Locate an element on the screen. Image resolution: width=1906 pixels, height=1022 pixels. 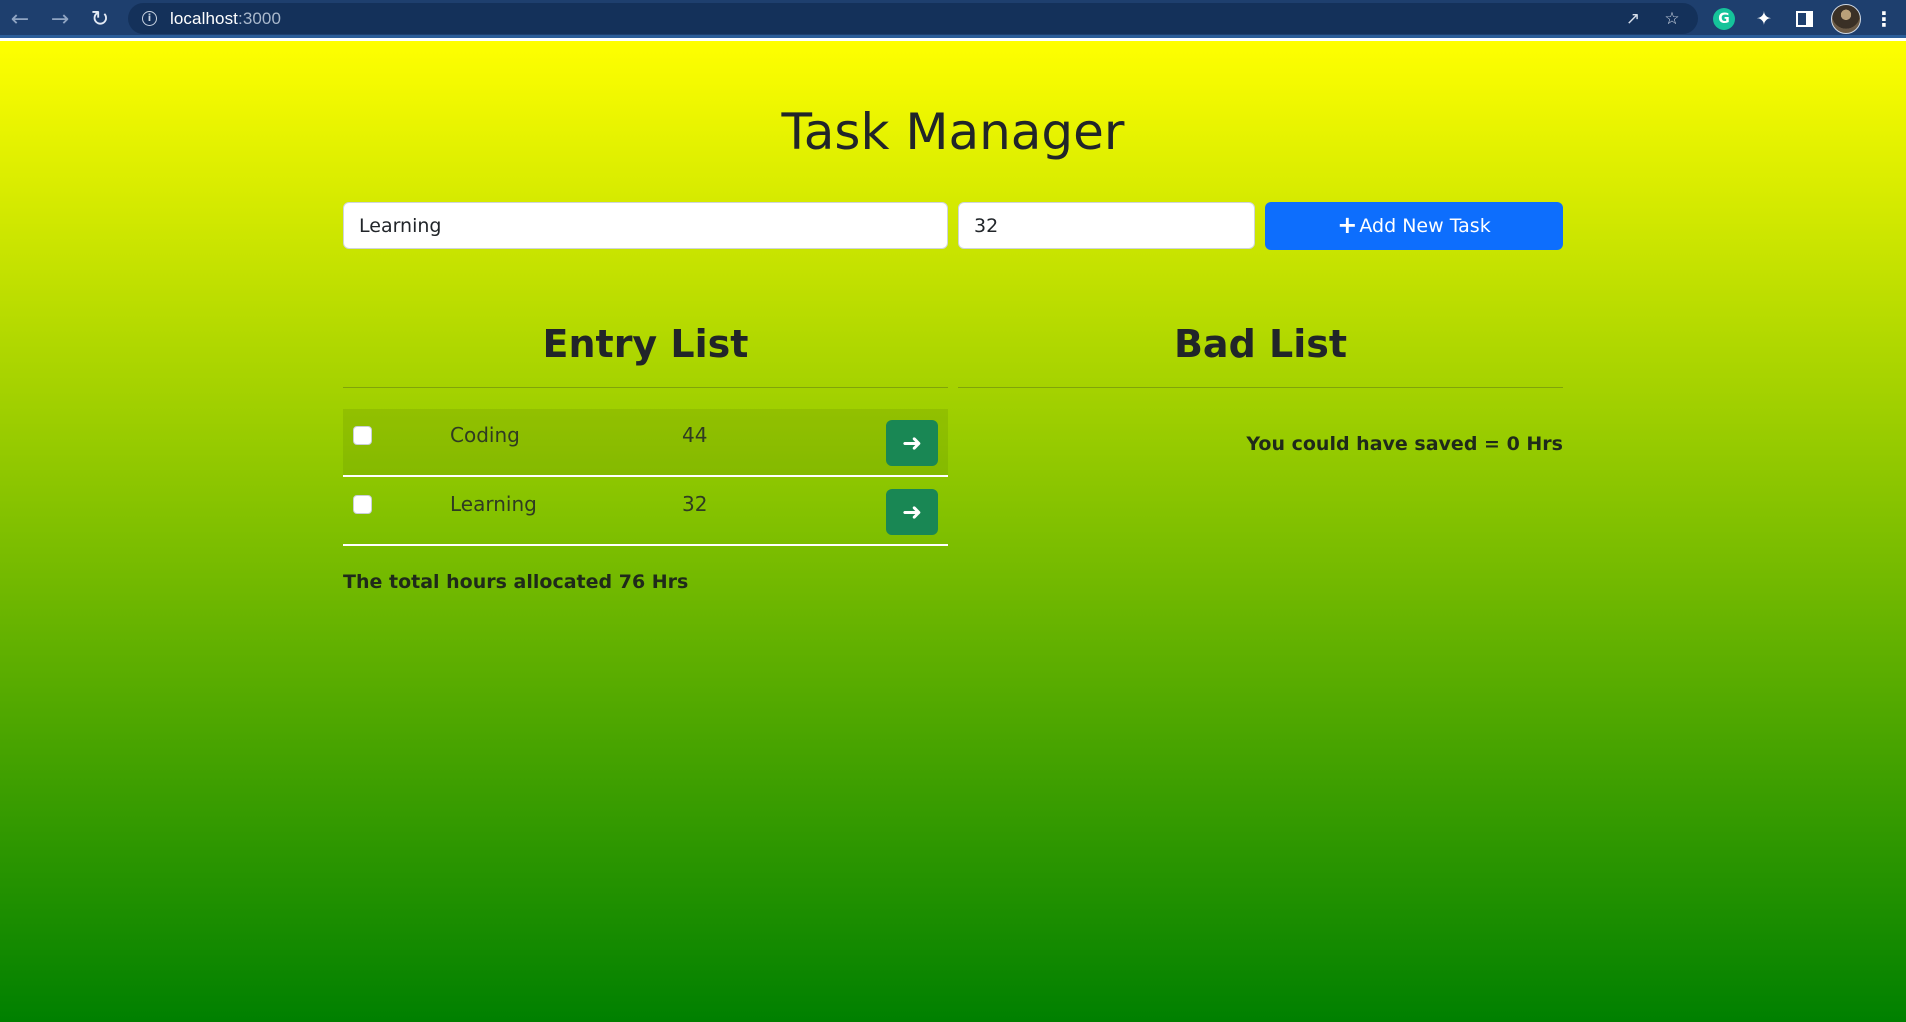
info-icon: i is located at coordinates (149, 18).